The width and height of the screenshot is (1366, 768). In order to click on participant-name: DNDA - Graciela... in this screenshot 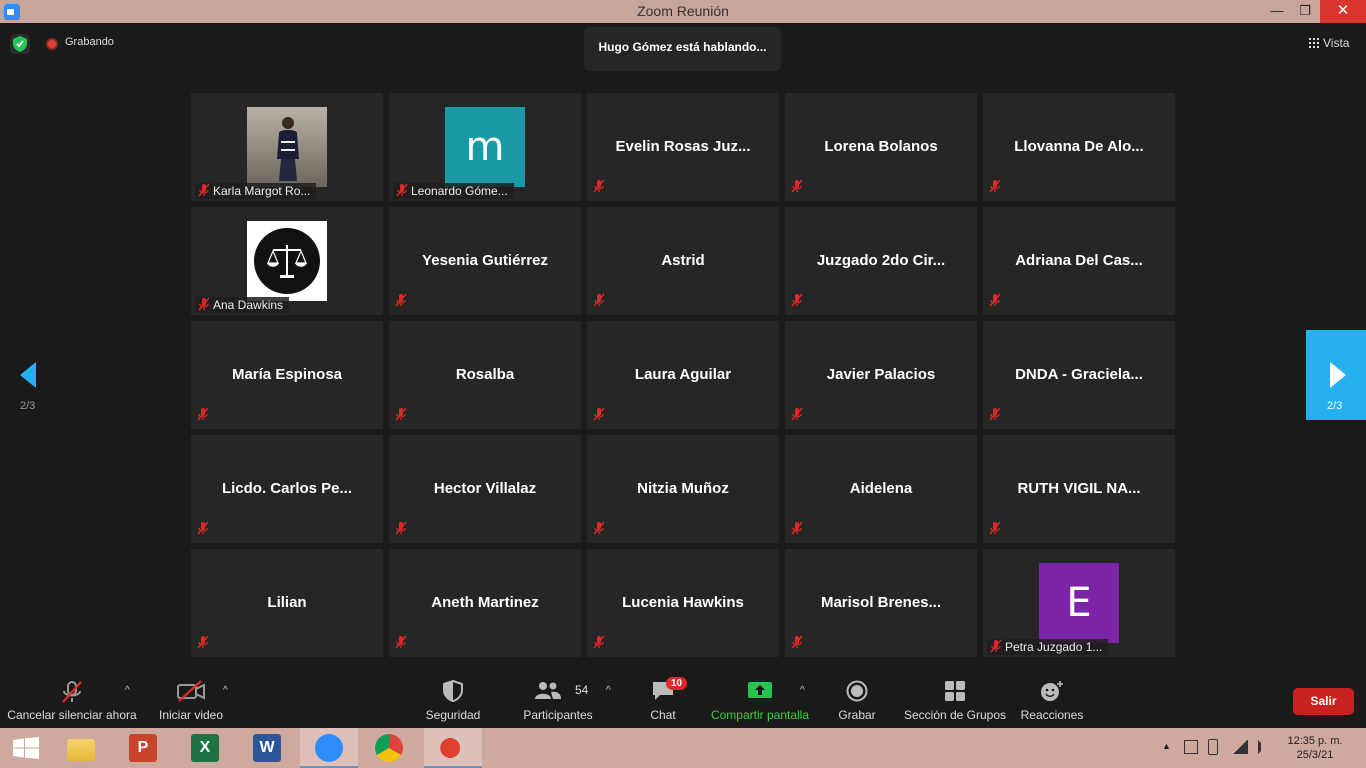, I will do `click(1079, 374)`.